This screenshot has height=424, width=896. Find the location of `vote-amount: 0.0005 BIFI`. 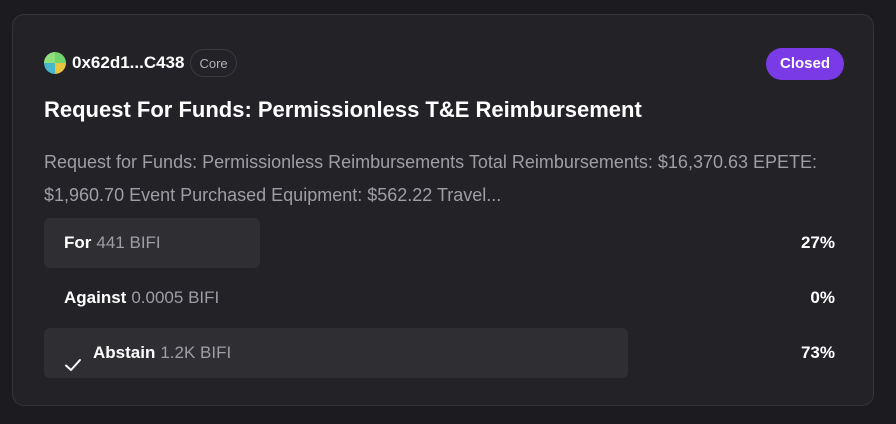

vote-amount: 0.0005 BIFI is located at coordinates (175, 297).